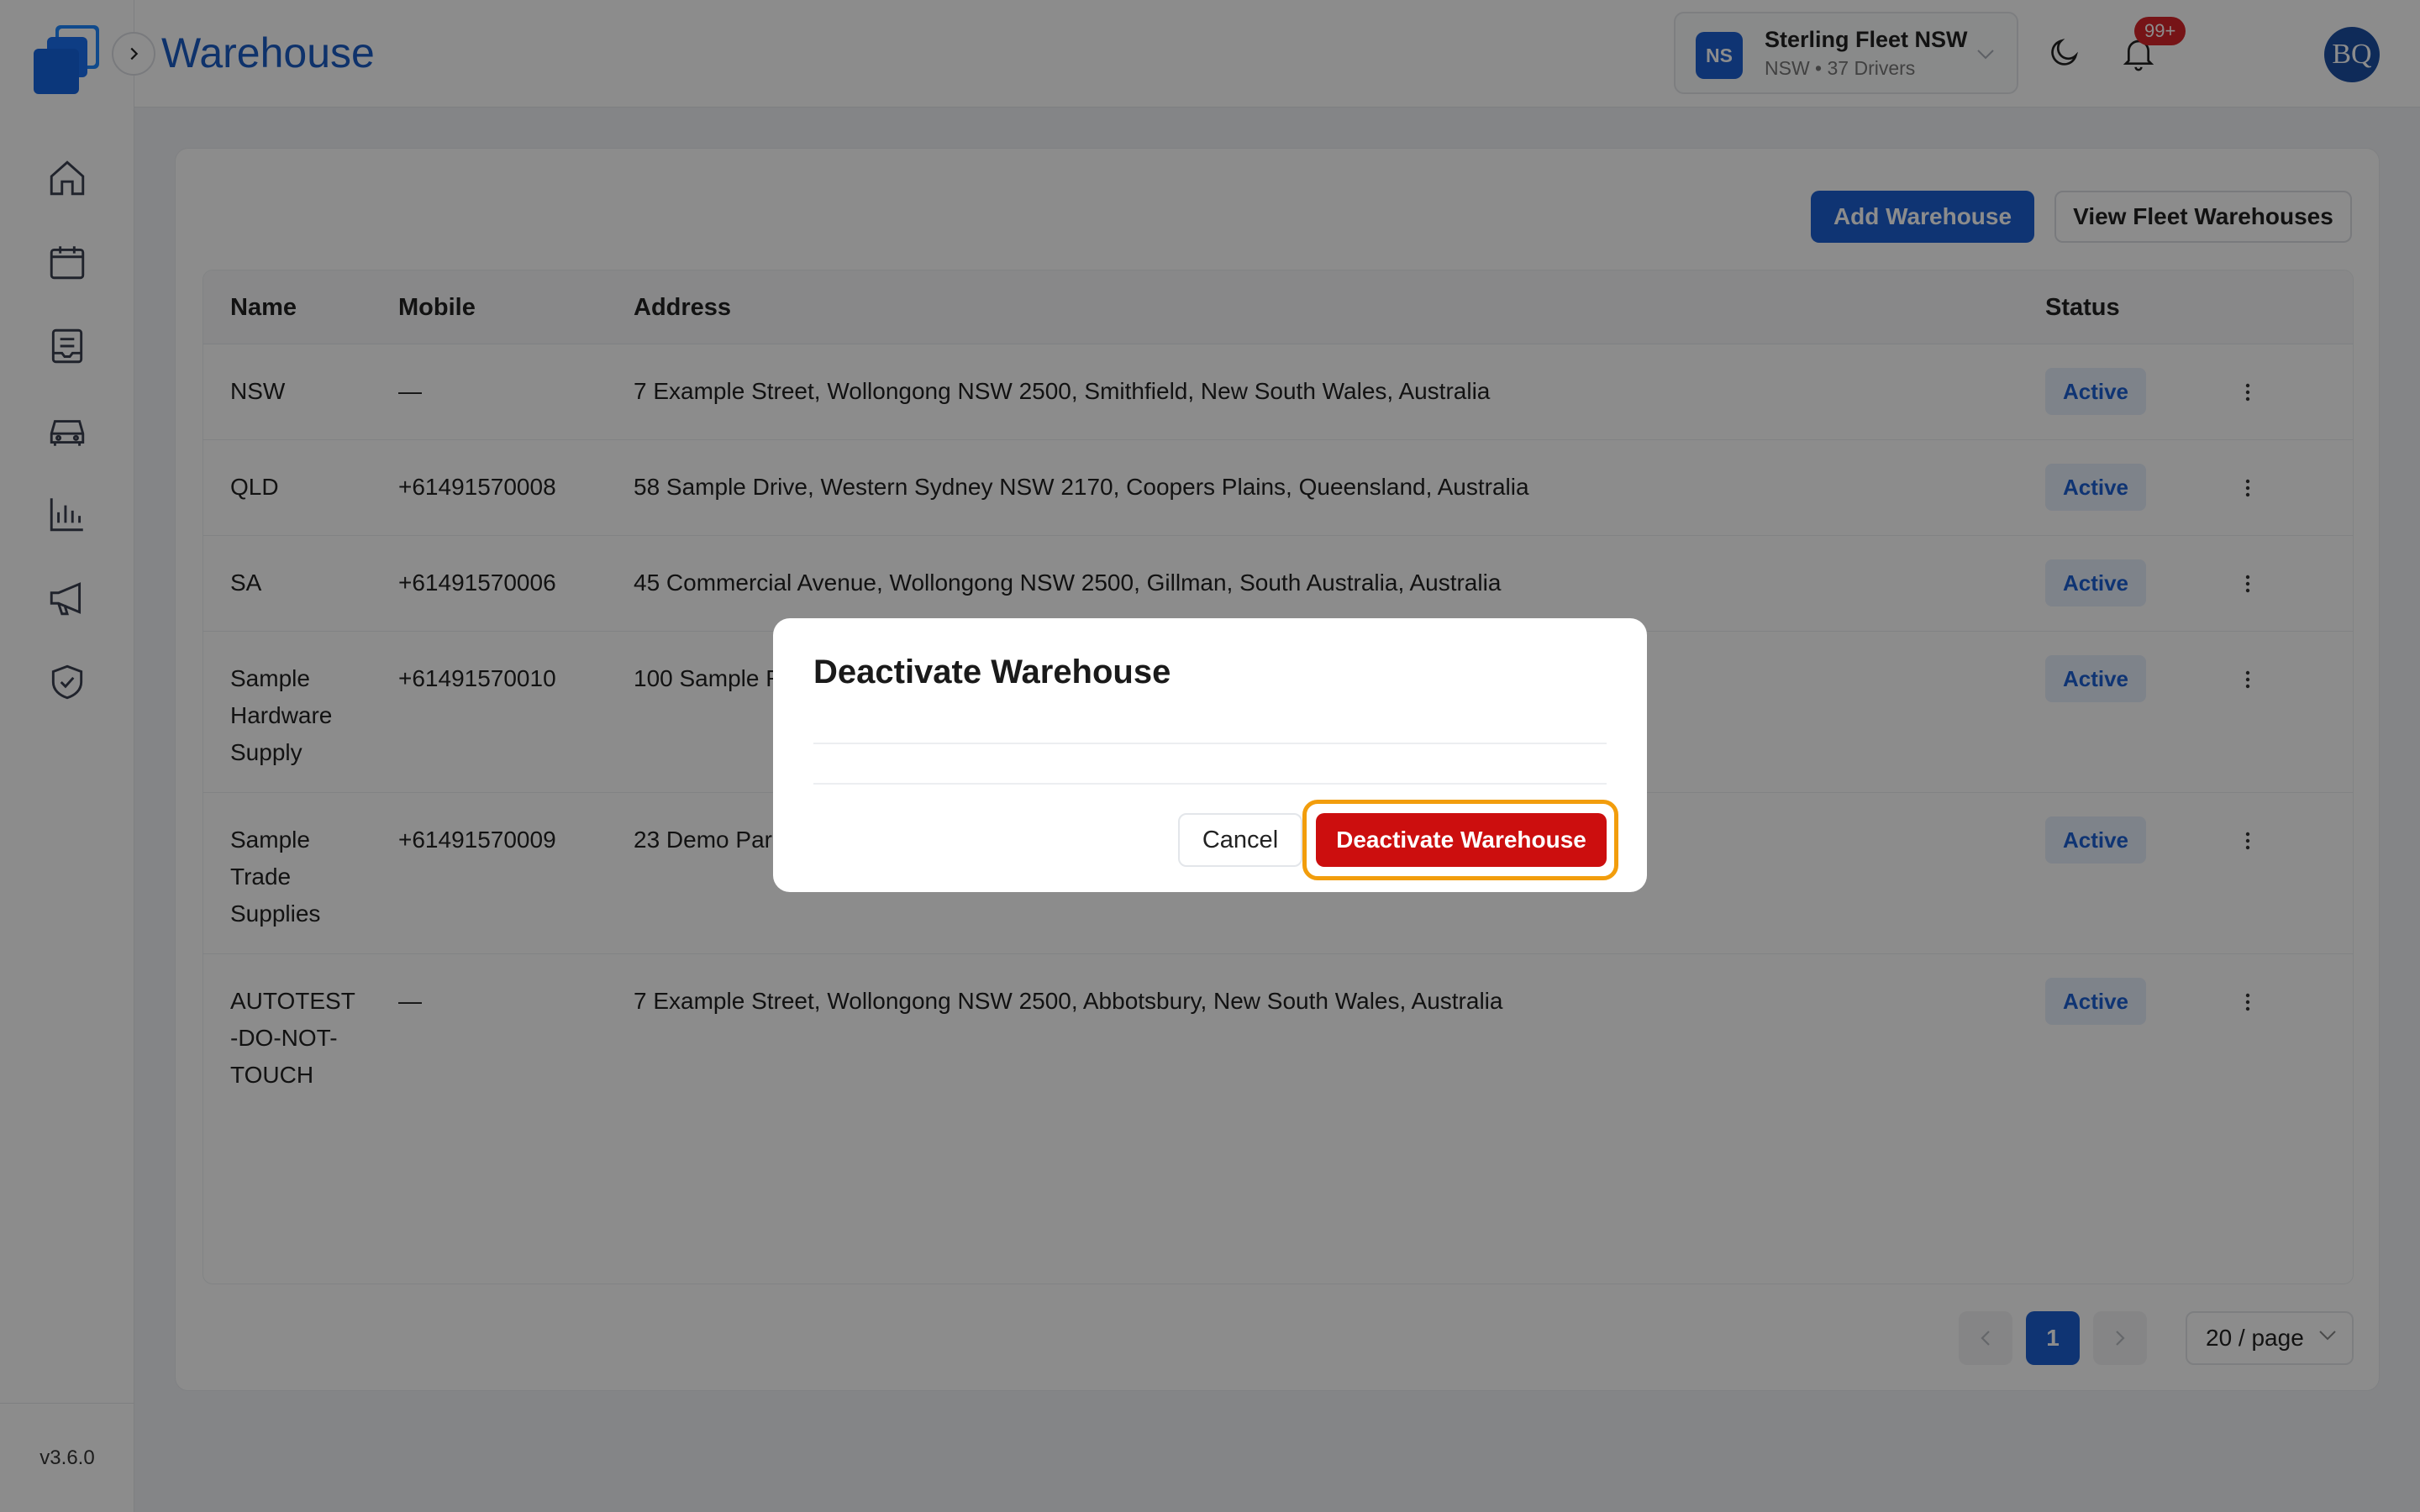 The width and height of the screenshot is (2420, 1512). Describe the element at coordinates (992, 672) in the screenshot. I see `dialog-title: Deactivate Warehouse` at that location.